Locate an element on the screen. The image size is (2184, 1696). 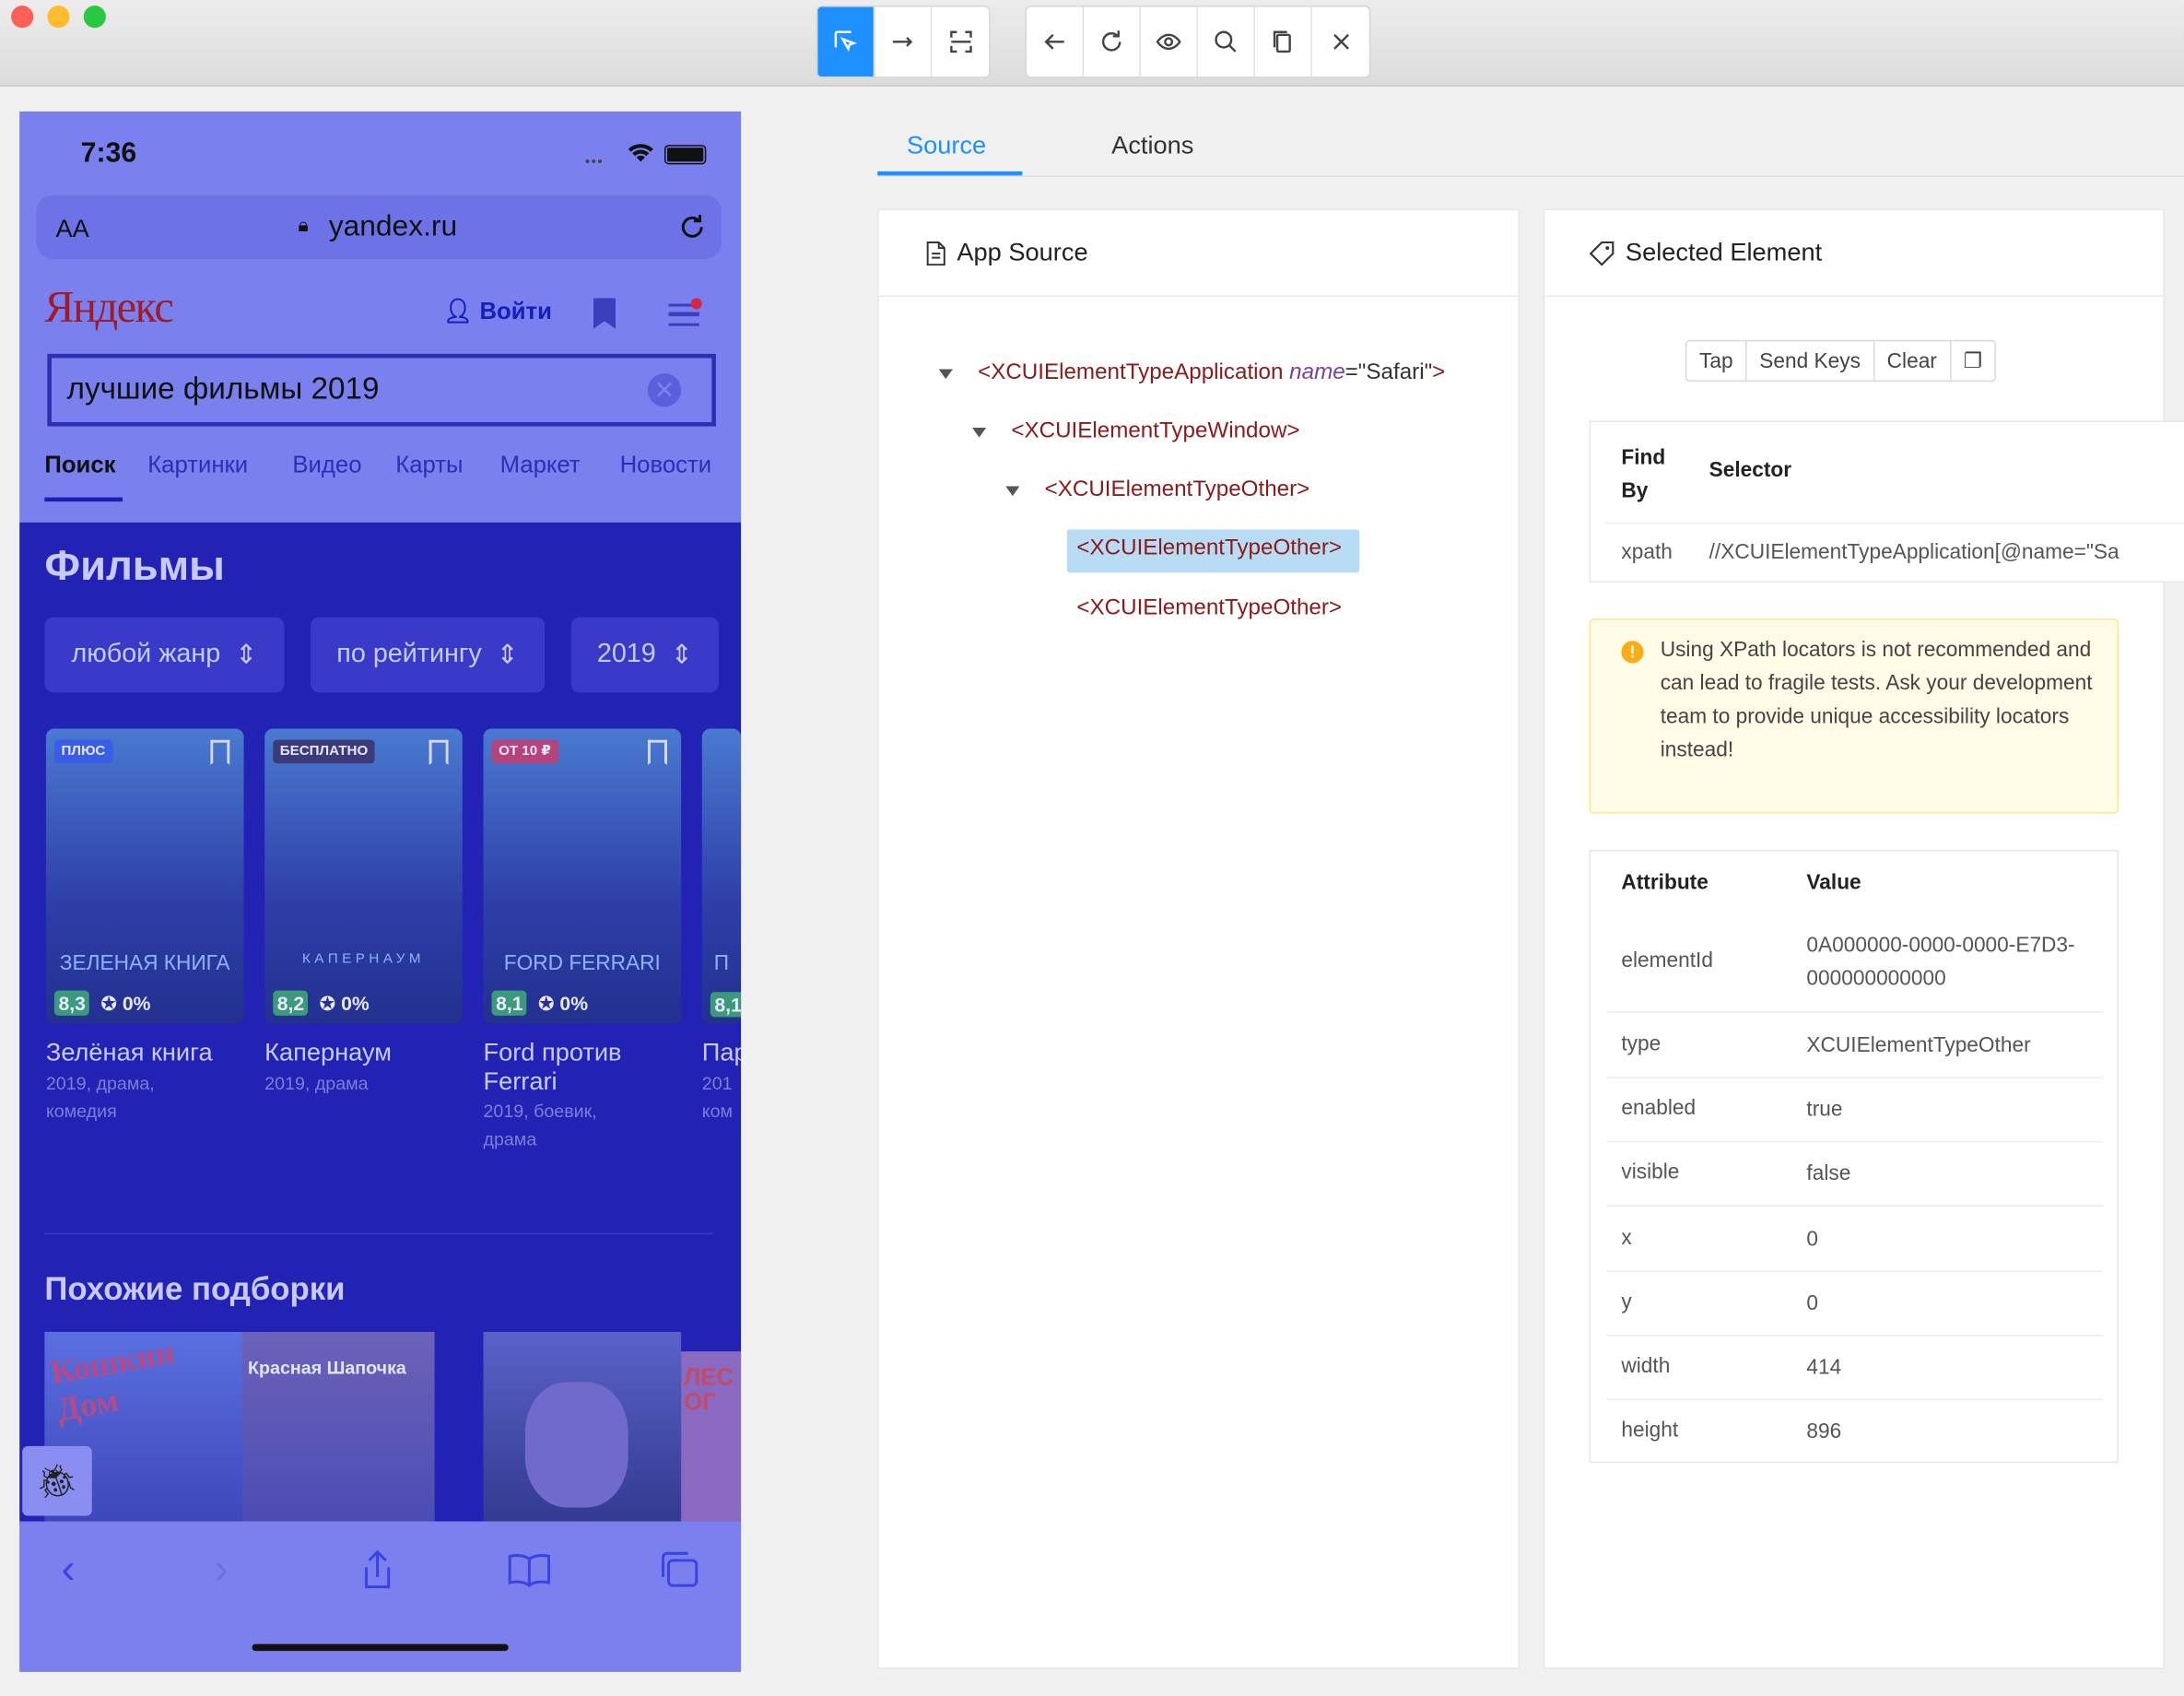
login-button: 👤︎ Войти is located at coordinates (497, 311).